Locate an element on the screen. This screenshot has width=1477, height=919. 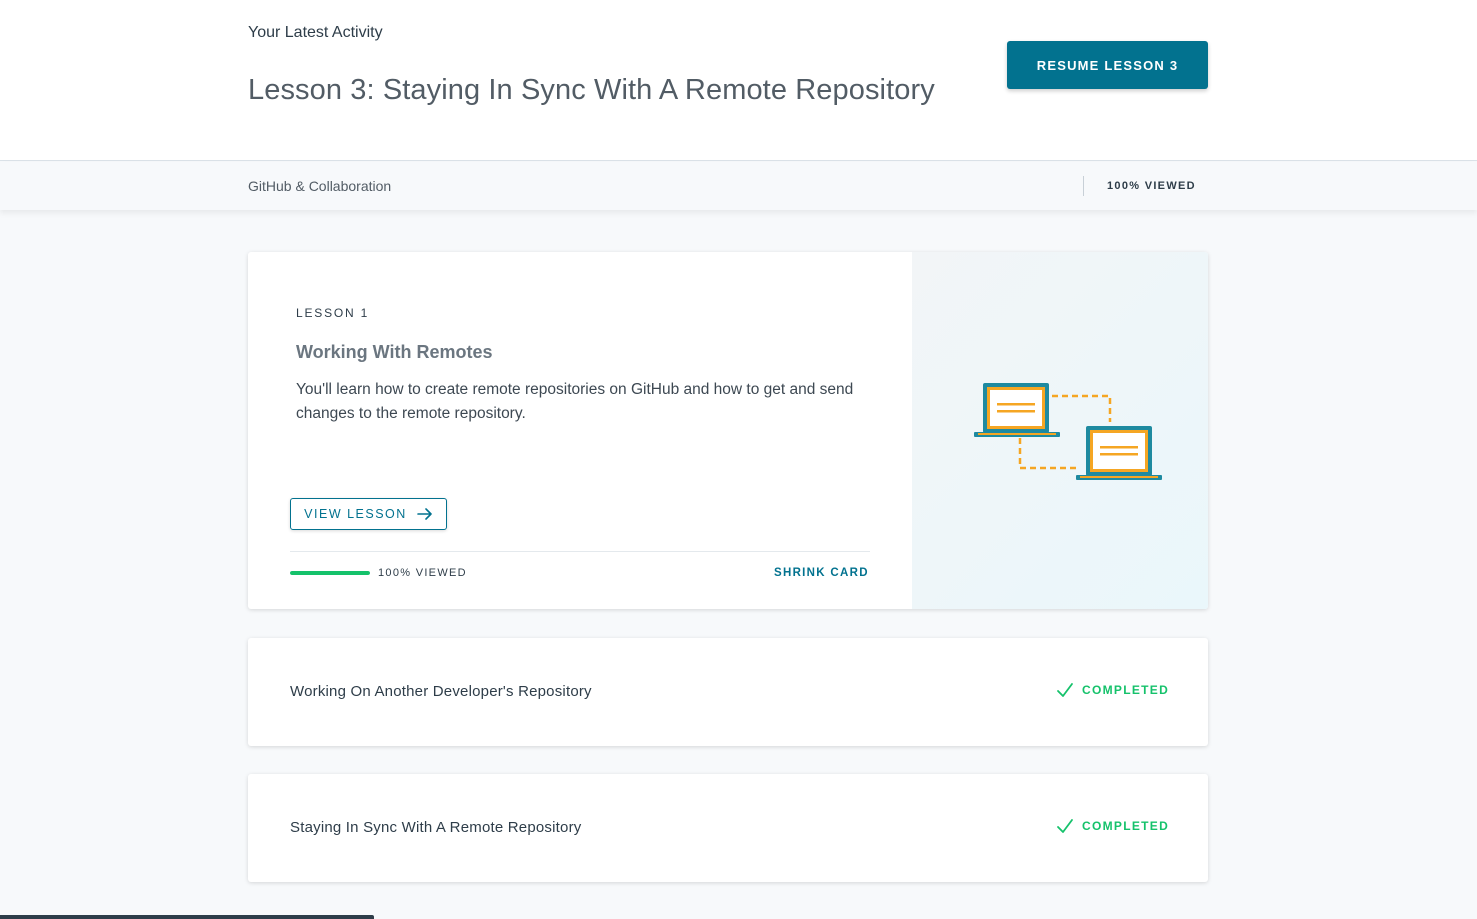
lesson-number: LESSON 1 is located at coordinates (333, 313).